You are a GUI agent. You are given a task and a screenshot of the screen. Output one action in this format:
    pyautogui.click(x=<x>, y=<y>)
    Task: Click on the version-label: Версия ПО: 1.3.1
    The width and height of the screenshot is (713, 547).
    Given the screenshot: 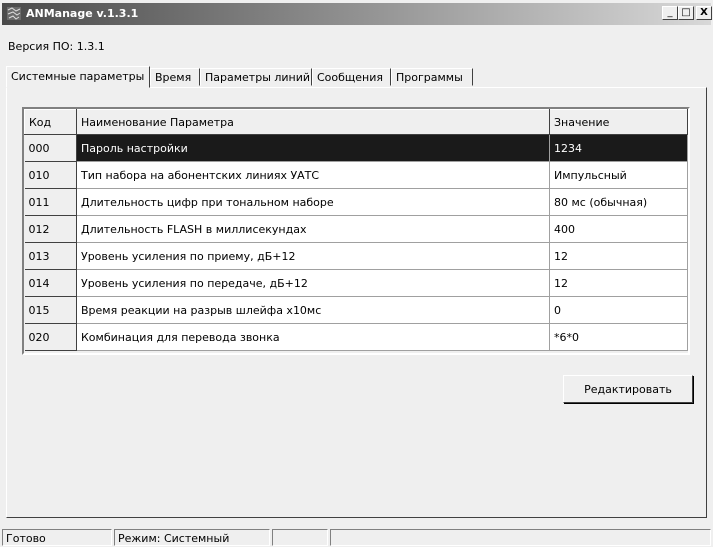 What is the action you would take?
    pyautogui.click(x=56, y=46)
    